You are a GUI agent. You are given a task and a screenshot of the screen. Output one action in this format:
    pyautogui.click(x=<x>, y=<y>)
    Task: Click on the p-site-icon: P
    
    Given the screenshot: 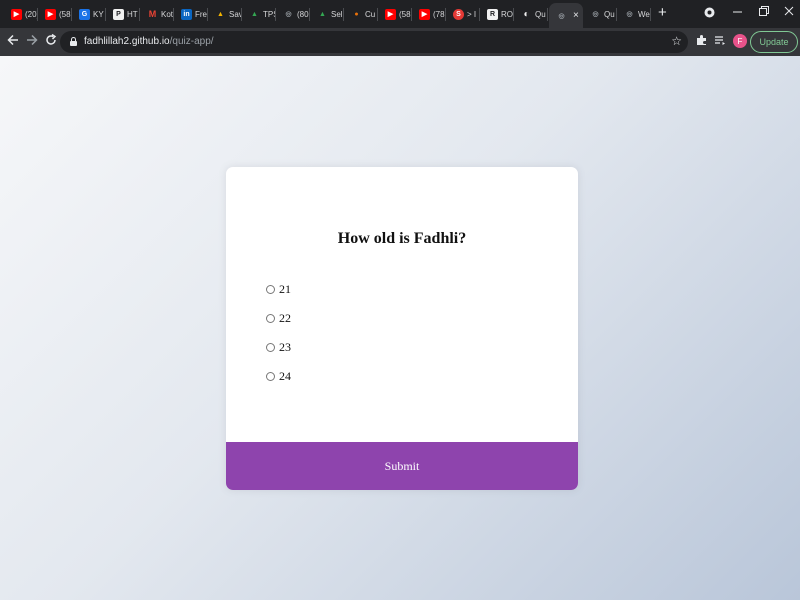 What is the action you would take?
    pyautogui.click(x=118, y=14)
    